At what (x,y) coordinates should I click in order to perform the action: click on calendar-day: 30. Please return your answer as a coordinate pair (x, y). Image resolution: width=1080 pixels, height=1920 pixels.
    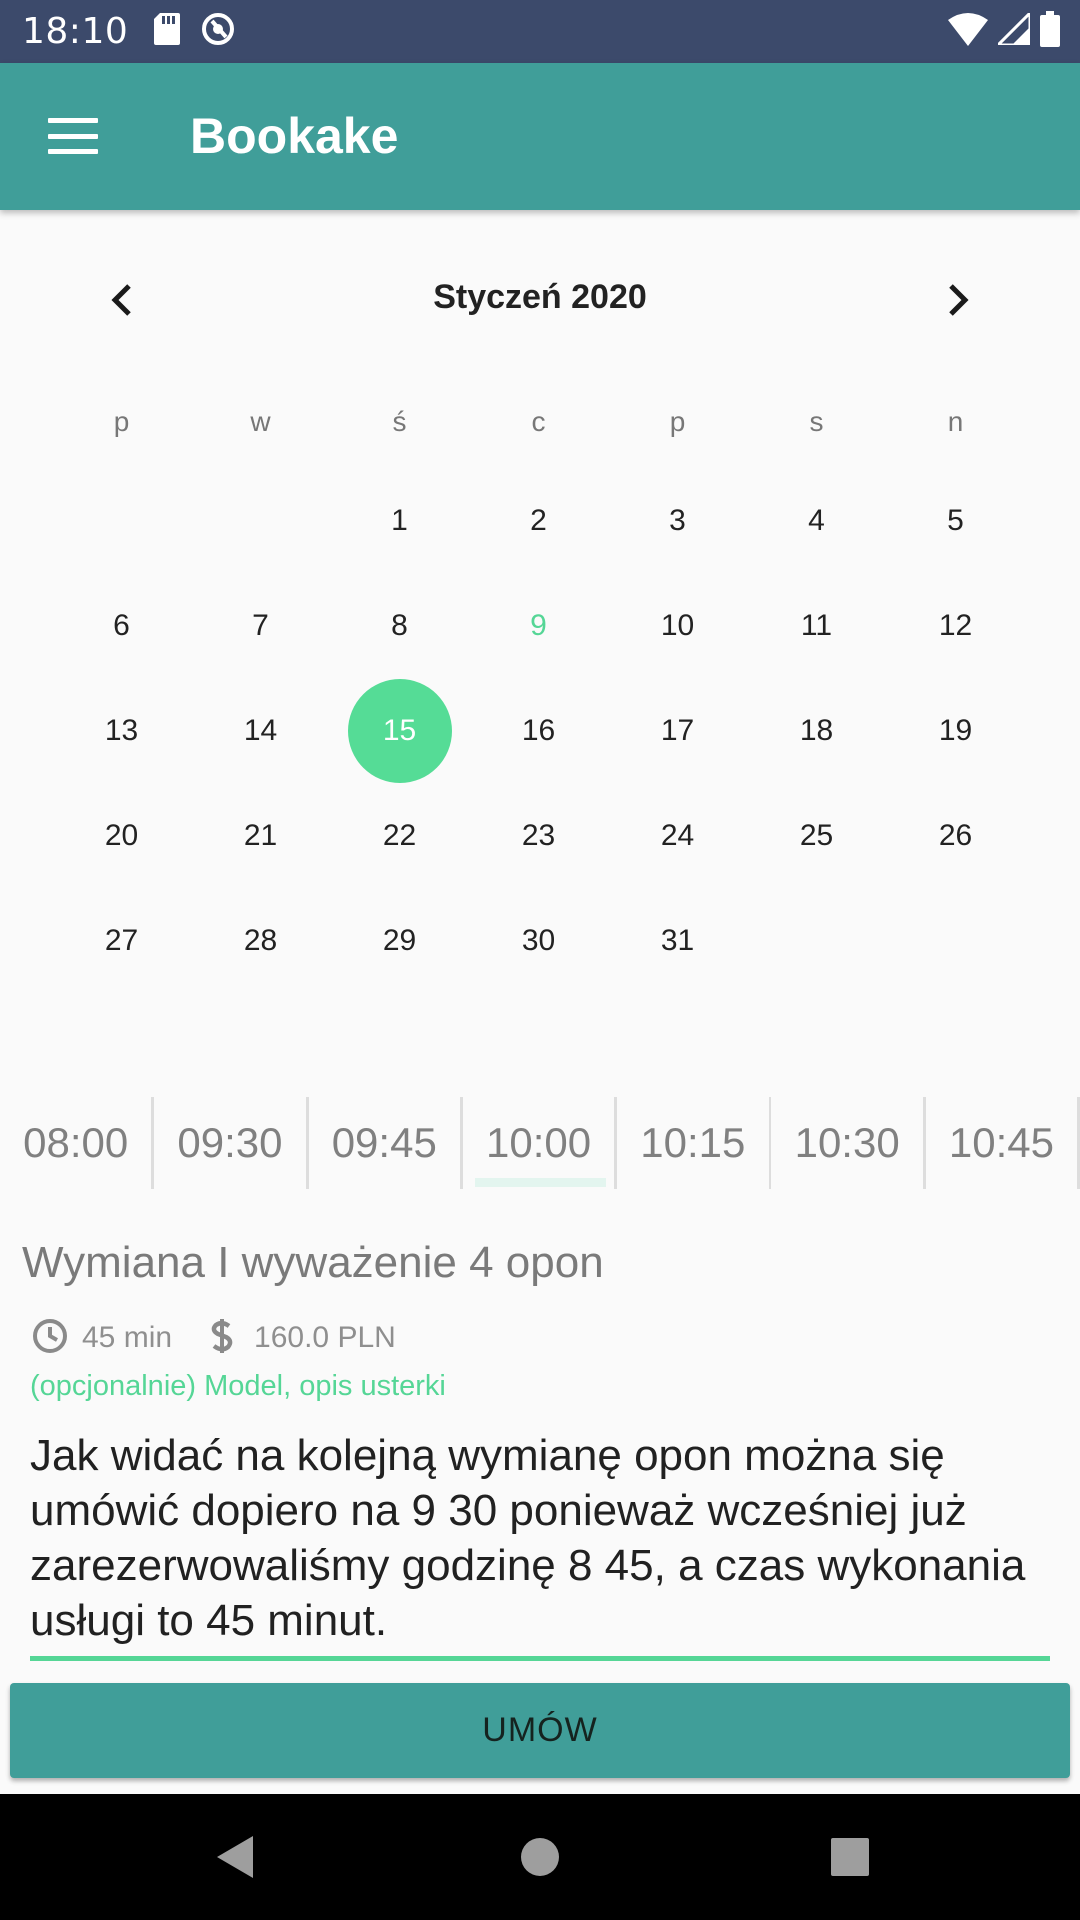
    Looking at the image, I should click on (538, 940).